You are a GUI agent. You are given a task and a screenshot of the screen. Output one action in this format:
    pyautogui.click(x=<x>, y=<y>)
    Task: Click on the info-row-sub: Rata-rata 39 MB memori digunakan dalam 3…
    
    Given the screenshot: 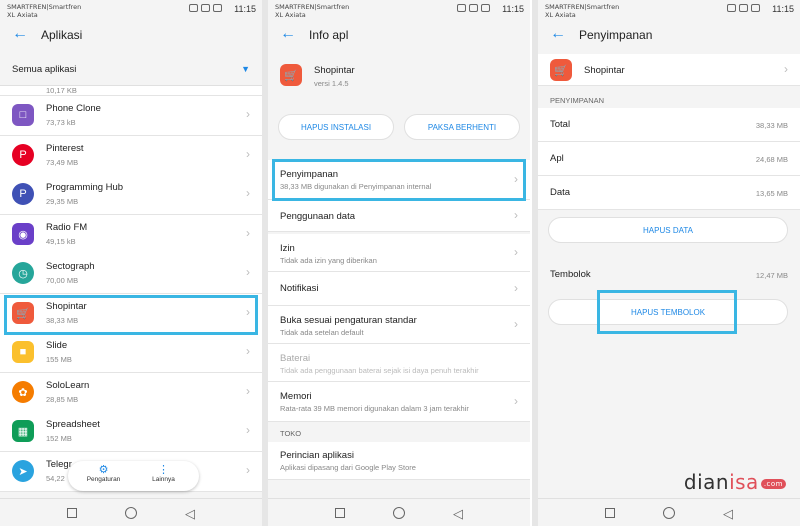 What is the action you would take?
    pyautogui.click(x=374, y=408)
    